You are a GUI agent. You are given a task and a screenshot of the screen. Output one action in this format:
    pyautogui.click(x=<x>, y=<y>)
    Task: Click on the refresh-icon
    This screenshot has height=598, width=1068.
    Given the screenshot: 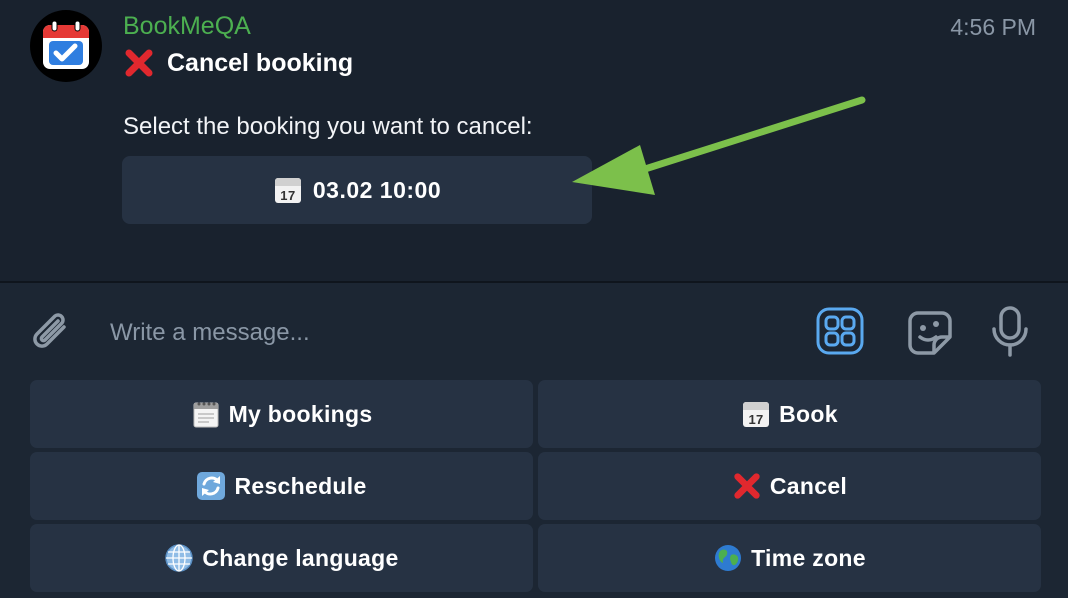 What is the action you would take?
    pyautogui.click(x=211, y=486)
    